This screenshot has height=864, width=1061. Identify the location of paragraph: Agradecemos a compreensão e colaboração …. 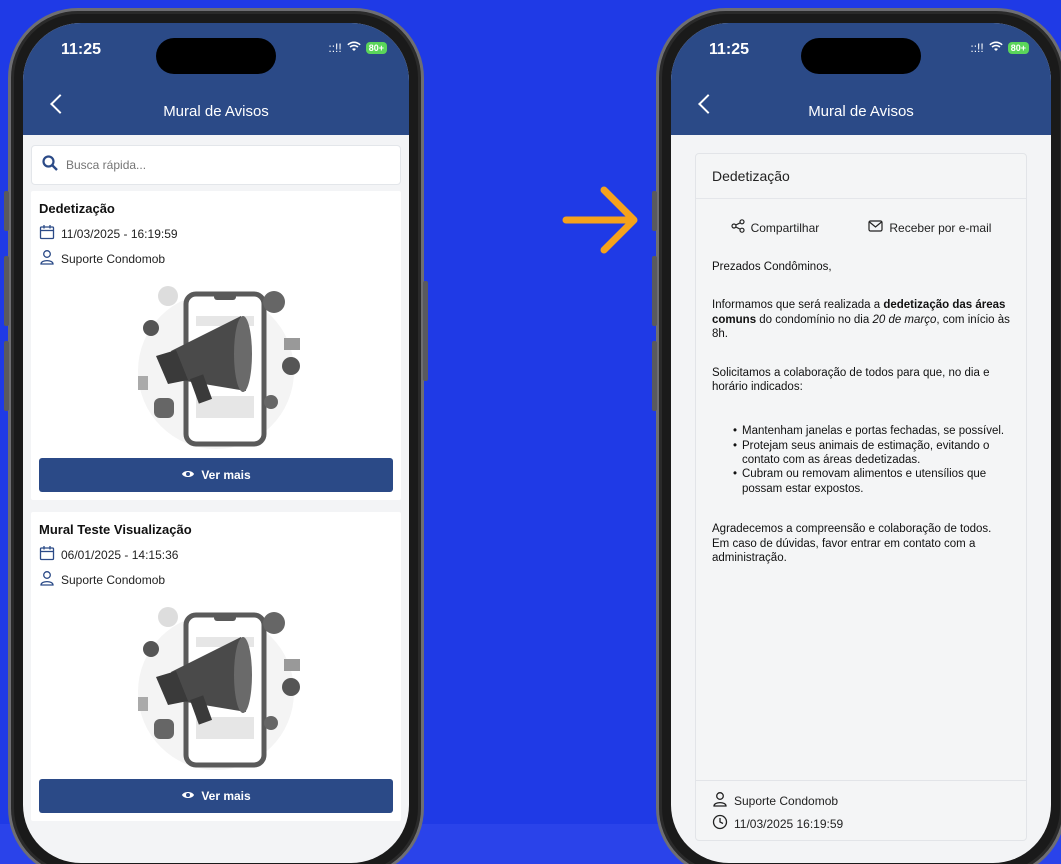
(852, 543).